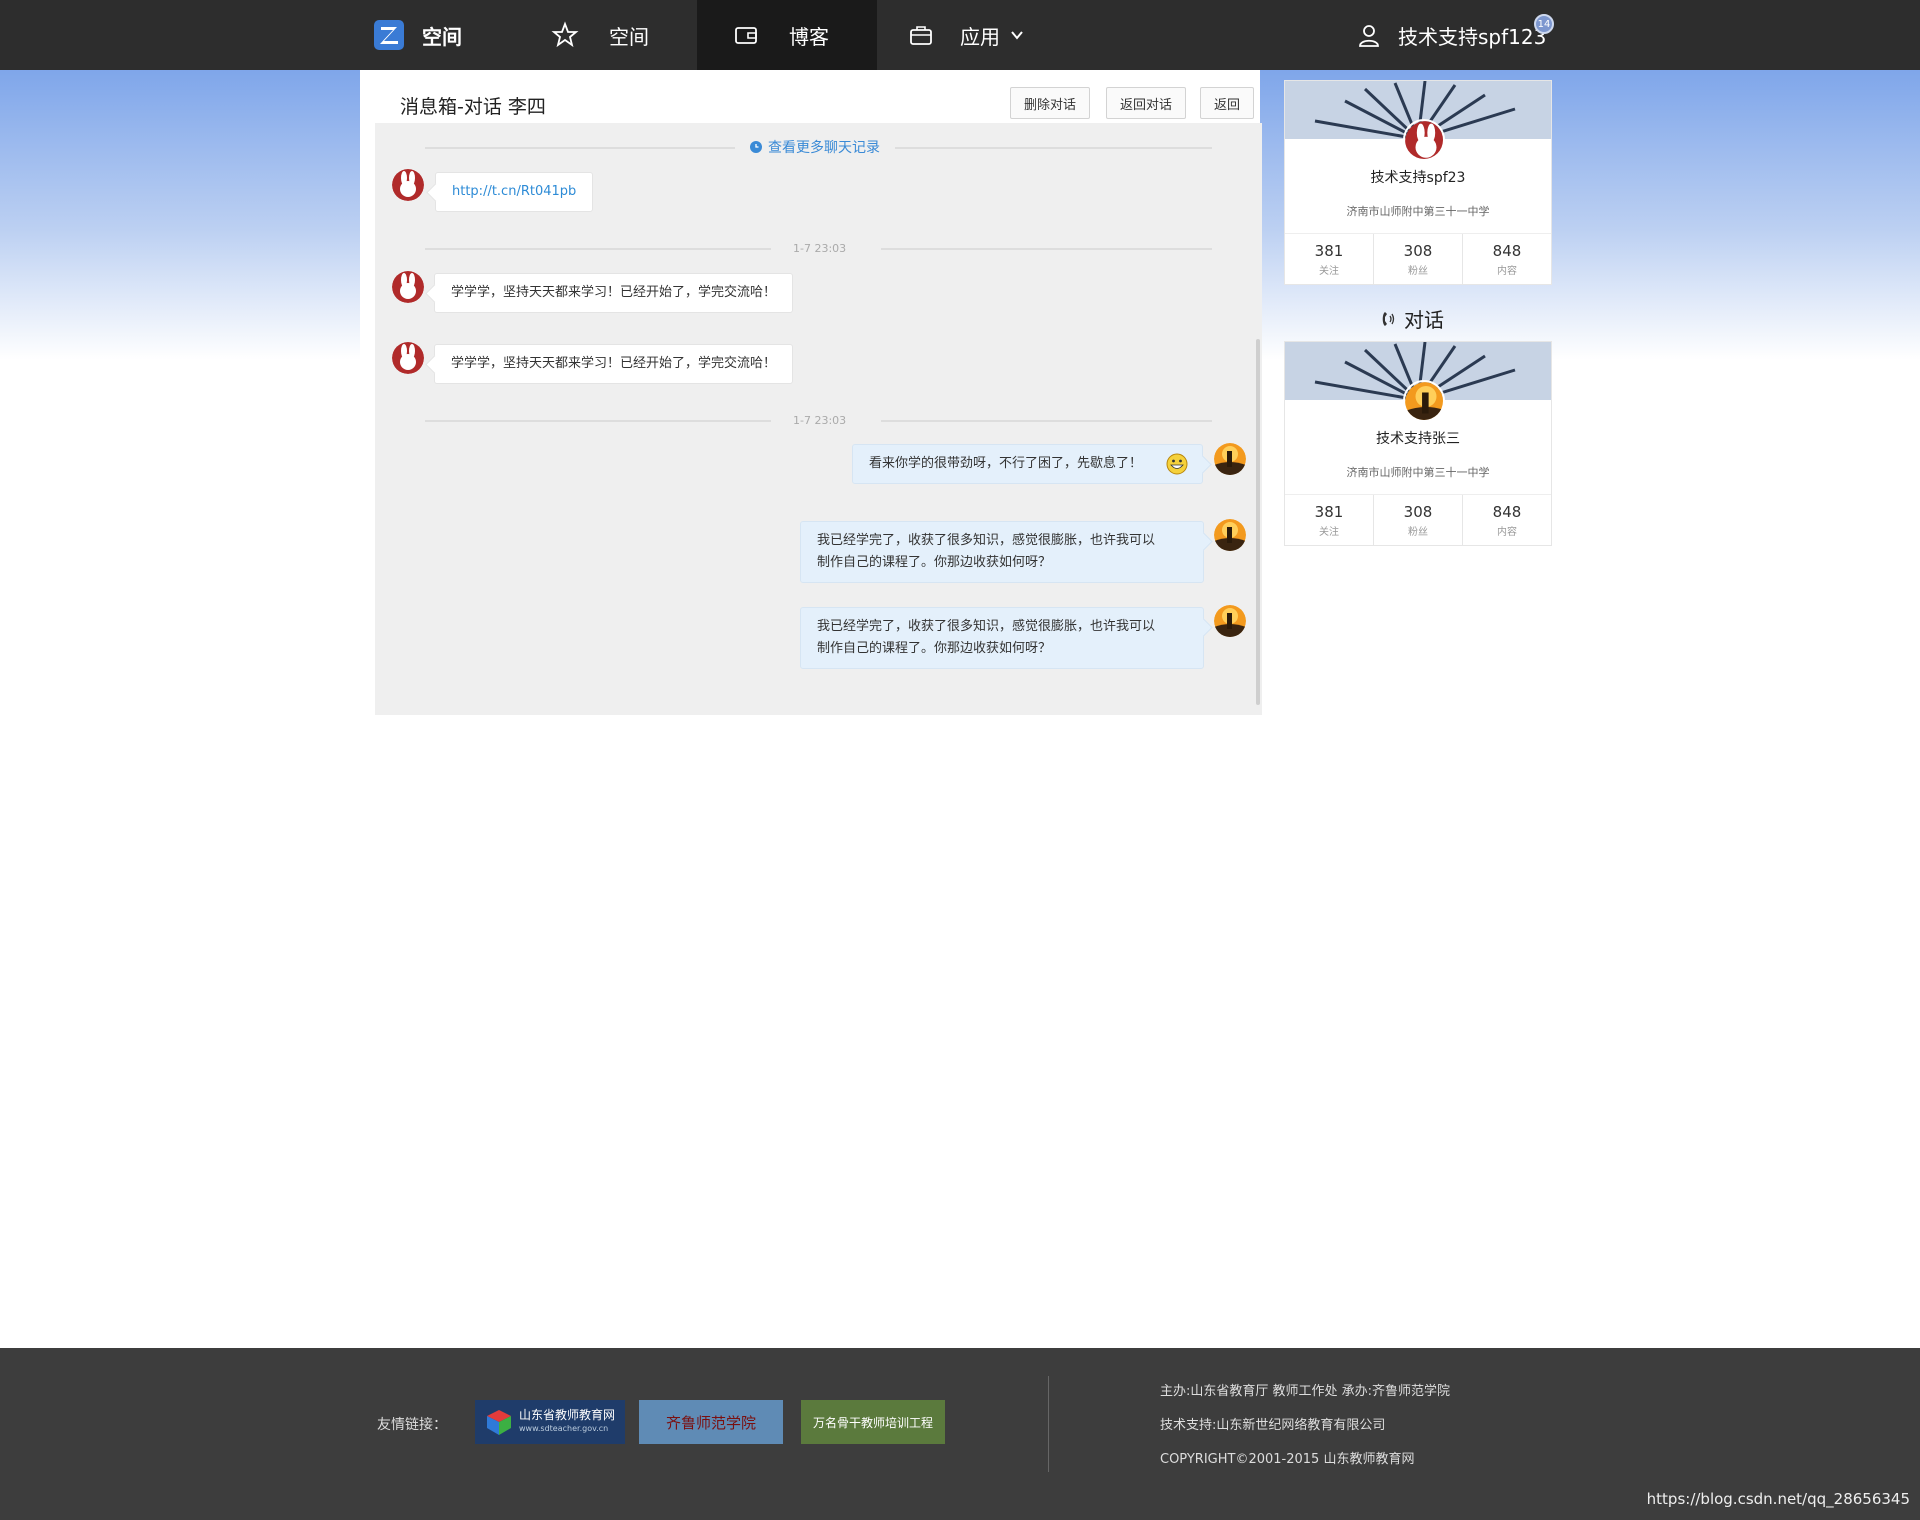 The height and width of the screenshot is (1520, 1920). What do you see at coordinates (1258, 522) in the screenshot?
I see `chat-scrollbar` at bounding box center [1258, 522].